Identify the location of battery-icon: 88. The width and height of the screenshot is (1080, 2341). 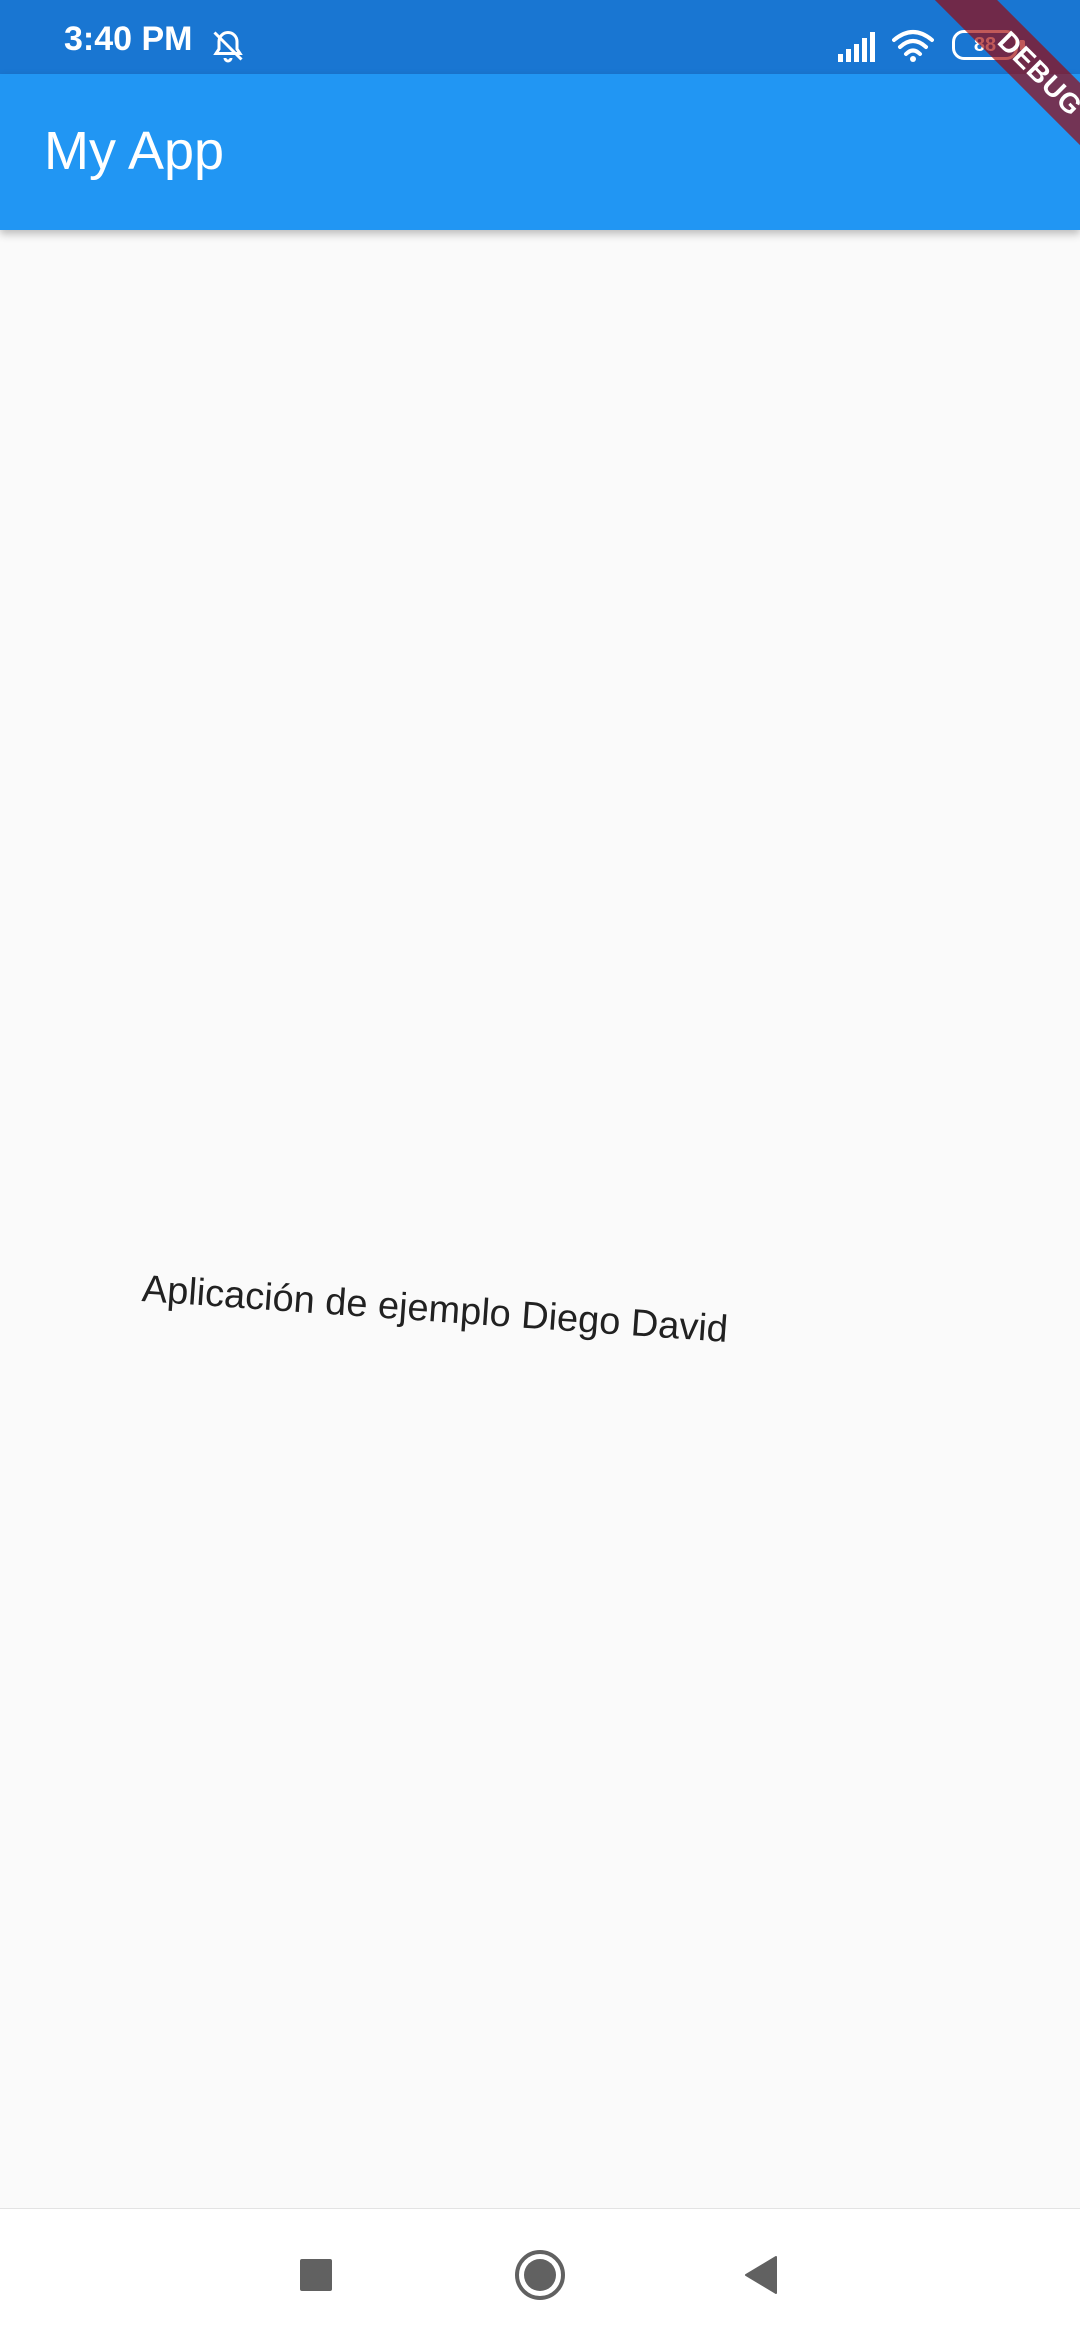
(985, 45).